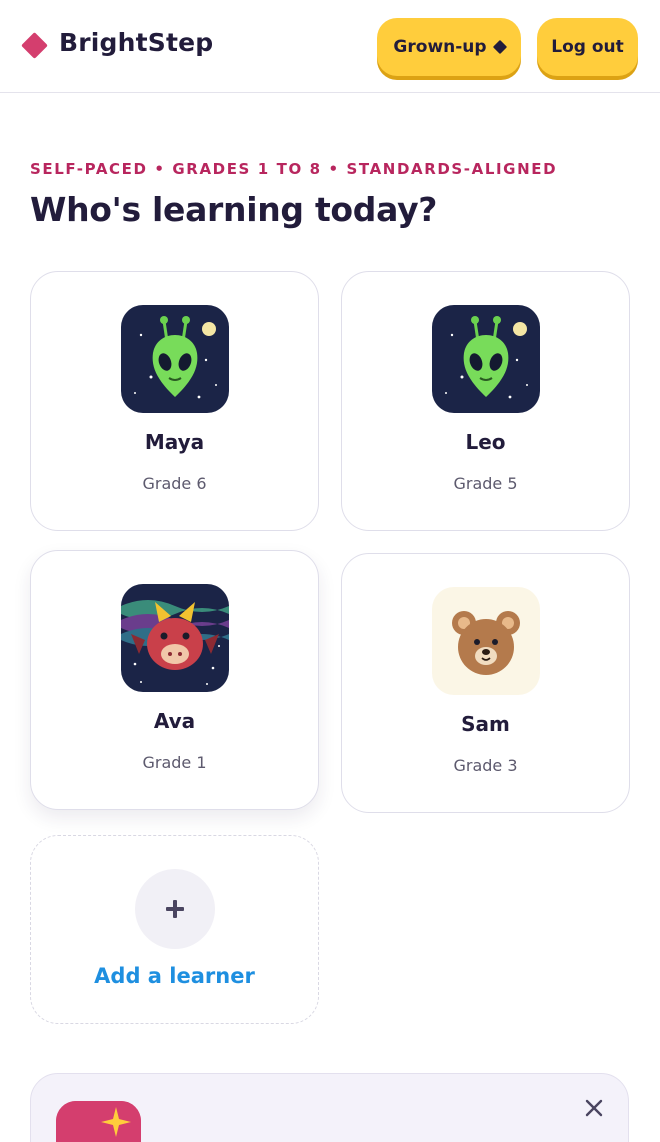 The width and height of the screenshot is (660, 1142). I want to click on learner-card-sam: Sam Grade 3, so click(485, 683).